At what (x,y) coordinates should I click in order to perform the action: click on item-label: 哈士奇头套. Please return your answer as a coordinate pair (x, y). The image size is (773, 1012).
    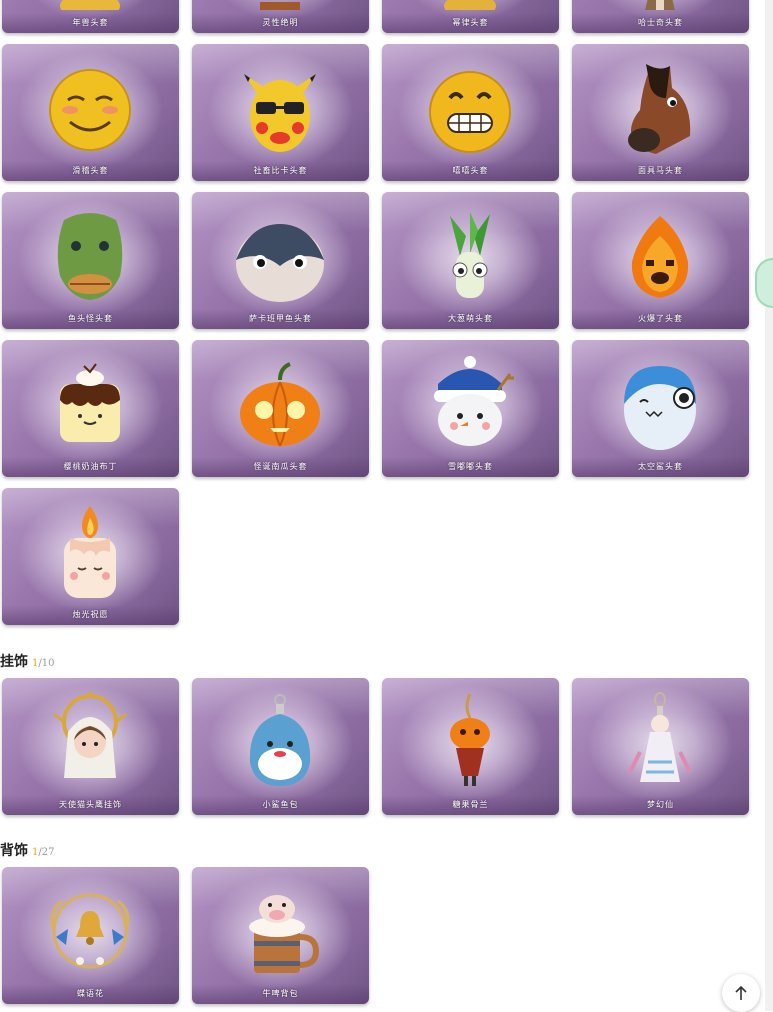
    Looking at the image, I should click on (660, 22).